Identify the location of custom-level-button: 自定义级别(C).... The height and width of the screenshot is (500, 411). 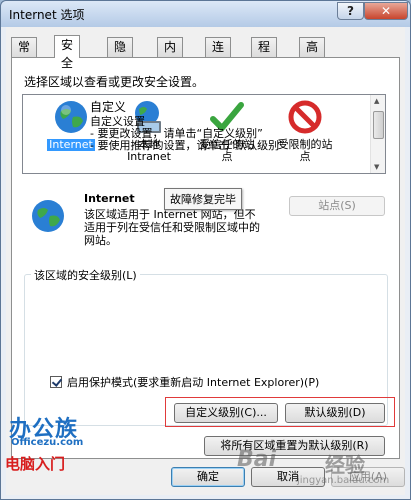
(226, 413).